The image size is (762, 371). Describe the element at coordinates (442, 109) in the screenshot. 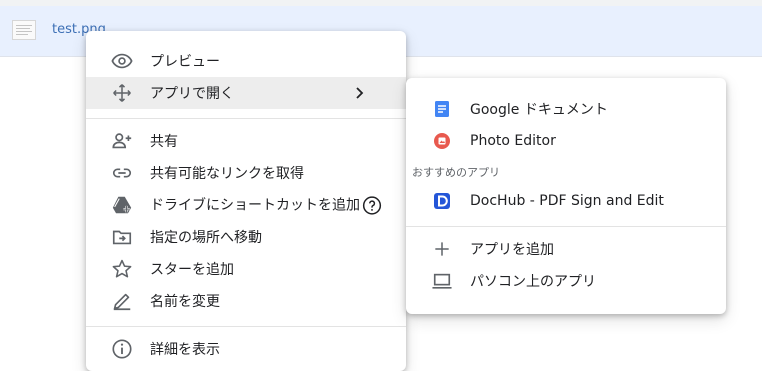

I see `google-docs-icon` at that location.